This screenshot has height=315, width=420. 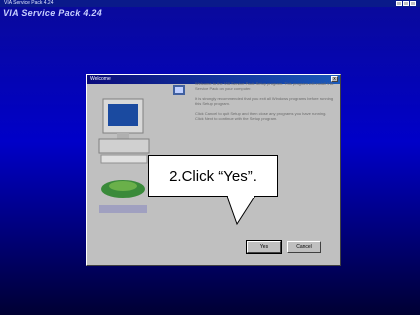 I want to click on window-controls, so click(x=406, y=3).